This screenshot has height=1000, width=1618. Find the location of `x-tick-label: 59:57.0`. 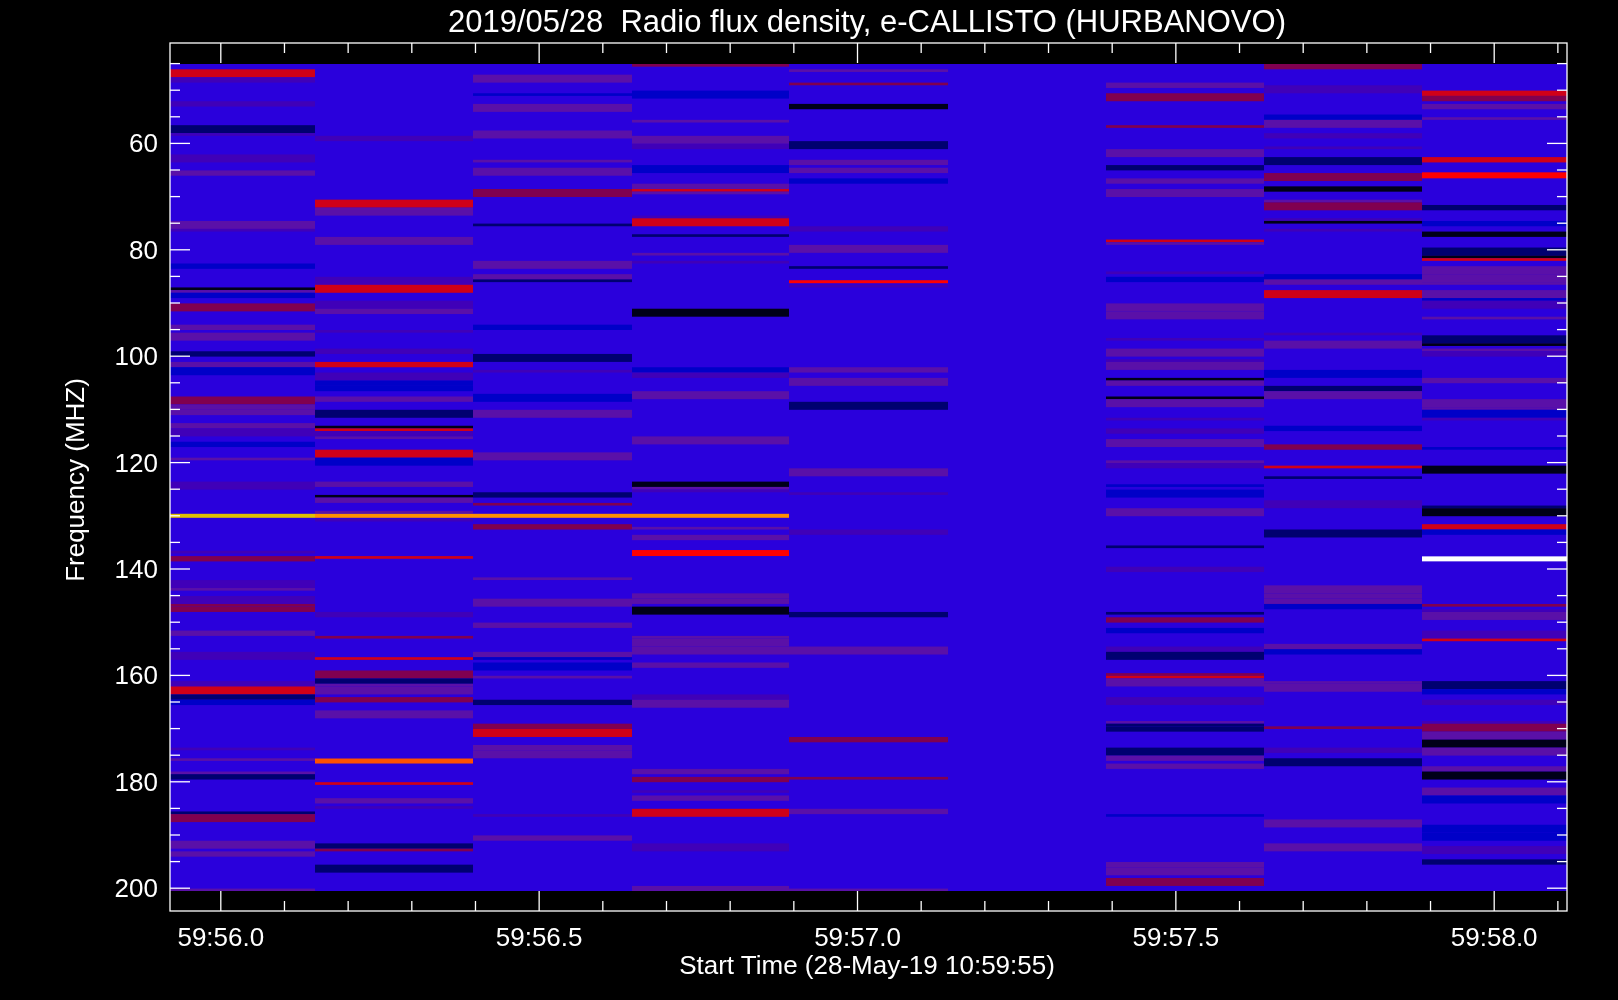

x-tick-label: 59:57.0 is located at coordinates (857, 937).